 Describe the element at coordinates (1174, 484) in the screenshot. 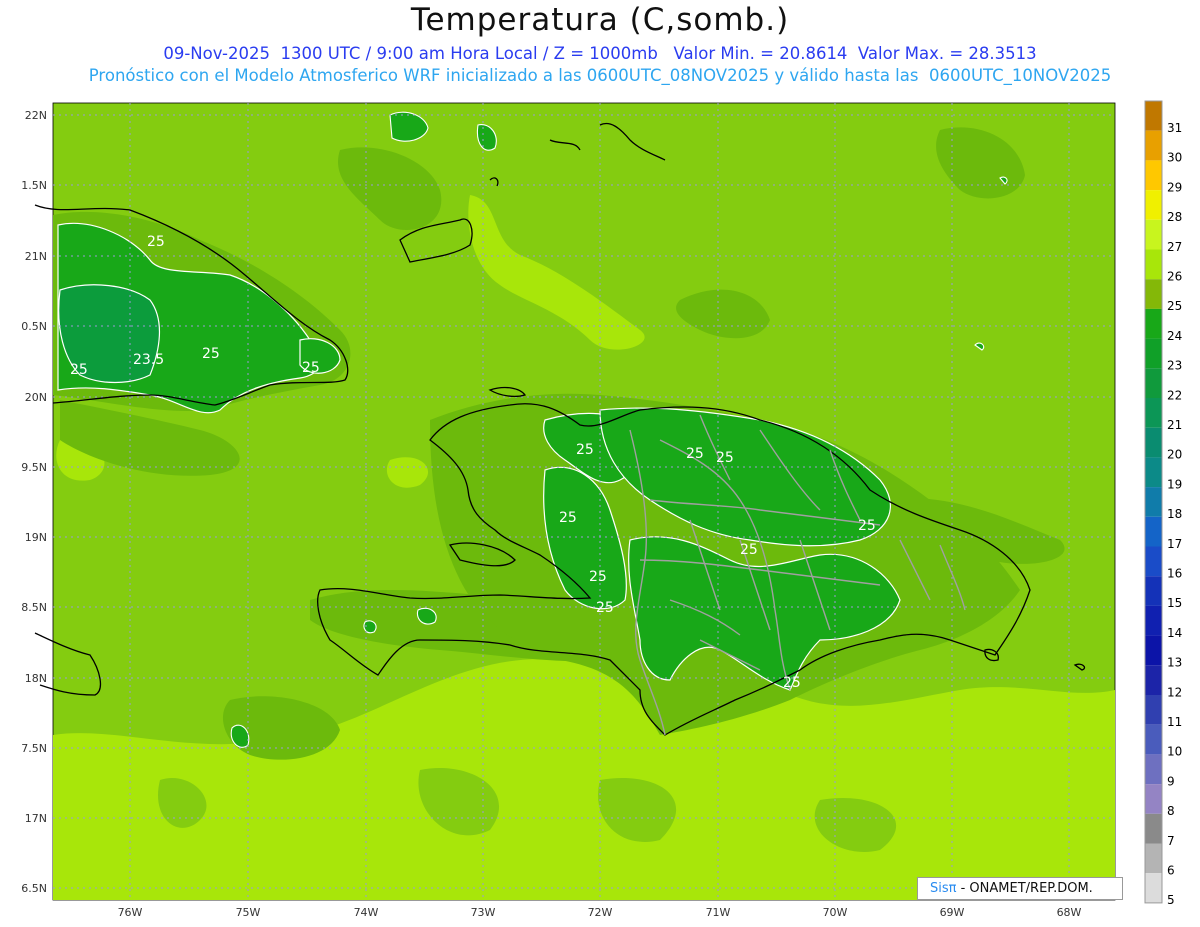

I see `colorbar-label: 19` at that location.